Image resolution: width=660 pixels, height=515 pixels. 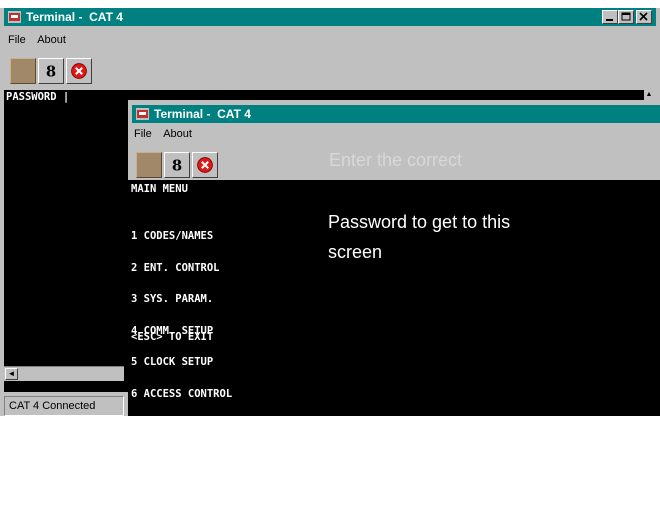 I want to click on menu-option: 5 CLOCK SETUP, so click(x=181, y=362).